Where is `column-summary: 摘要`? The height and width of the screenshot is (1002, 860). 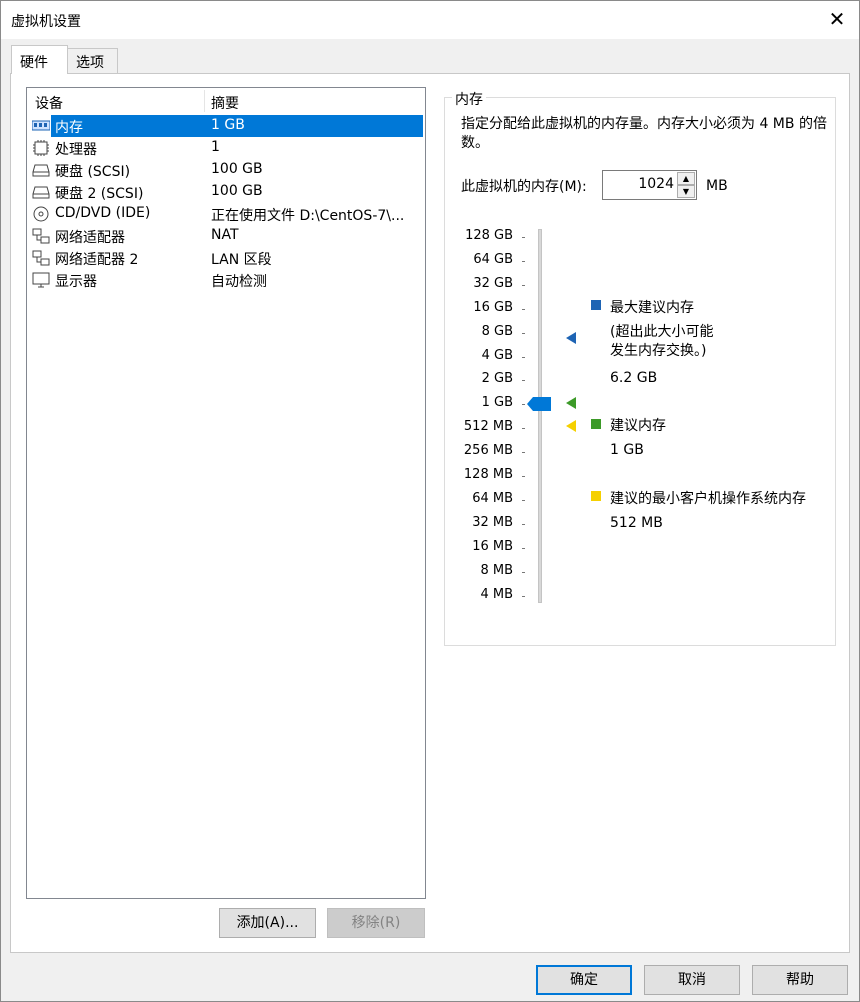 column-summary: 摘要 is located at coordinates (225, 103).